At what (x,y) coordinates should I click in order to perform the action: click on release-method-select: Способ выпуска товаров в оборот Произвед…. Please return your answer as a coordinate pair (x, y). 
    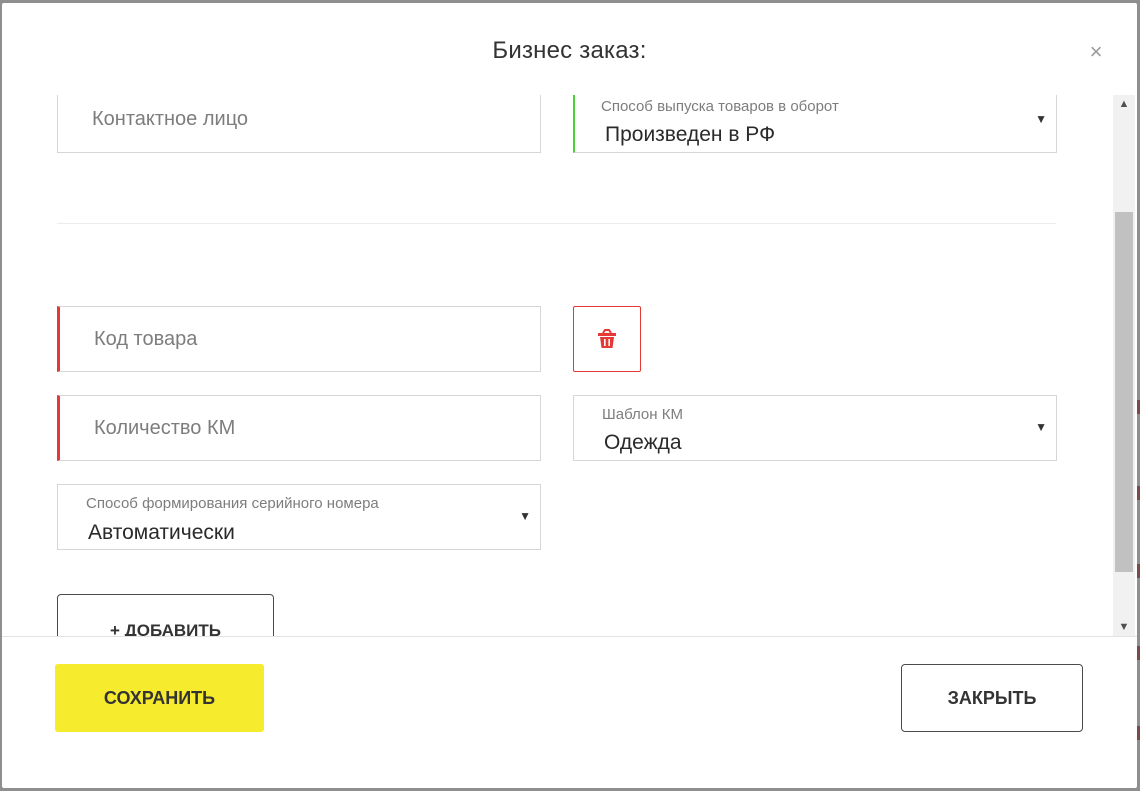
    Looking at the image, I should click on (815, 124).